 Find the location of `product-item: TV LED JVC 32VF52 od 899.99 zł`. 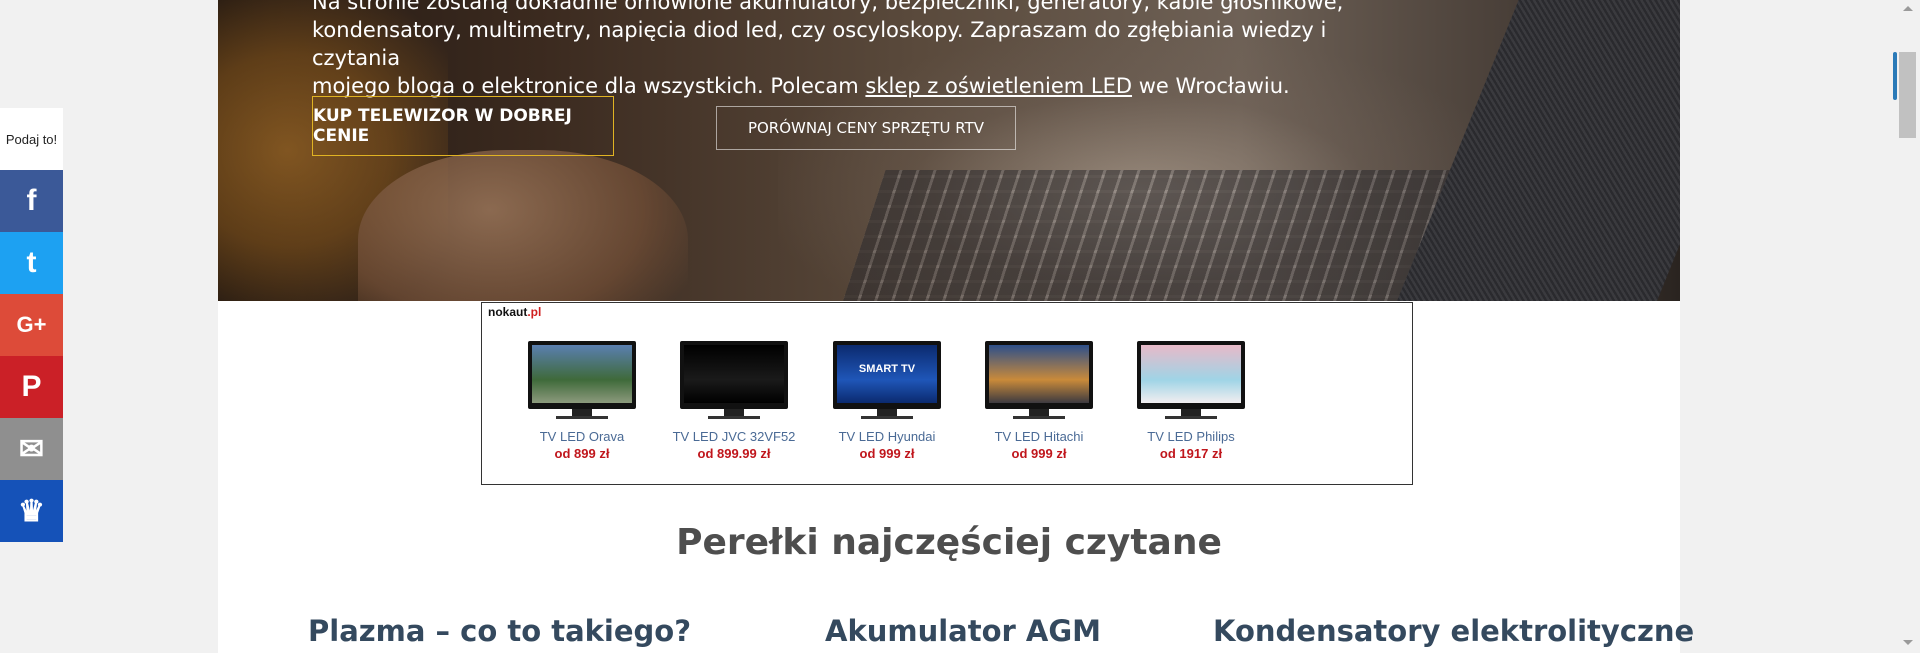

product-item: TV LED JVC 32VF52 od 899.99 zł is located at coordinates (734, 401).